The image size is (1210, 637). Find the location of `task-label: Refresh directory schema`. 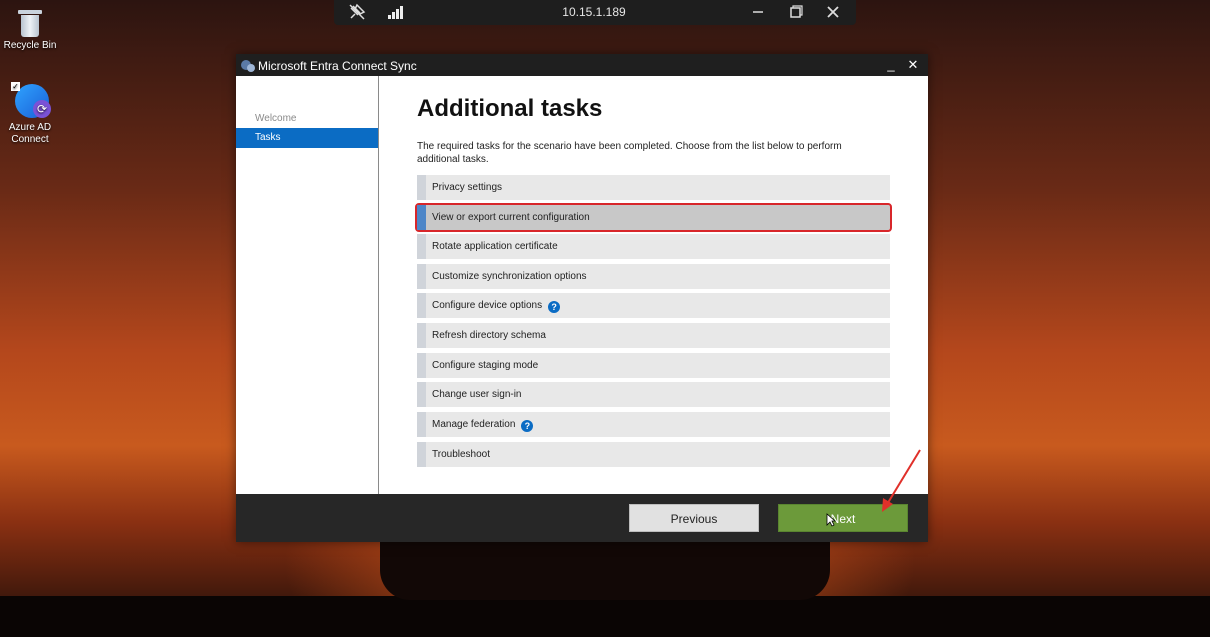

task-label: Refresh directory schema is located at coordinates (489, 335).